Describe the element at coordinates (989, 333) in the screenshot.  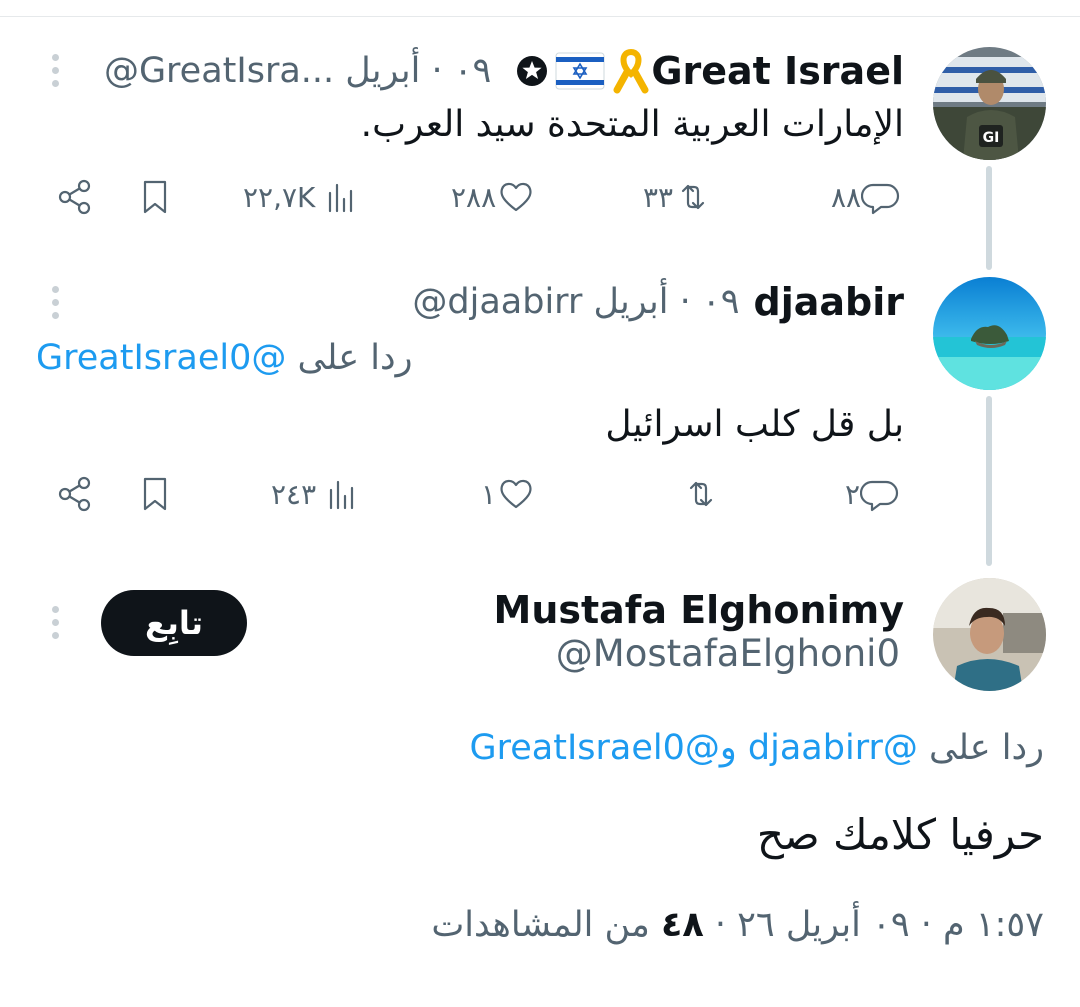
I see `avatar-djaabir` at that location.